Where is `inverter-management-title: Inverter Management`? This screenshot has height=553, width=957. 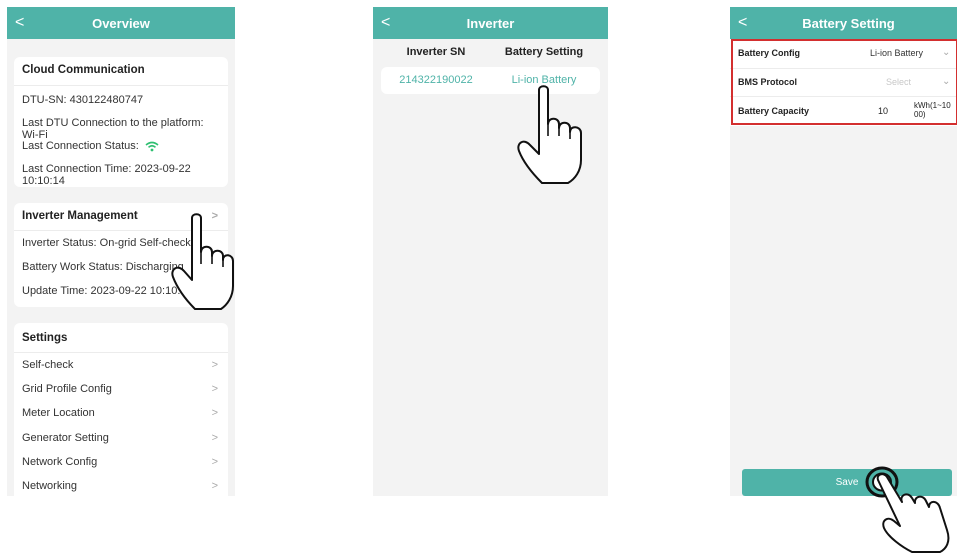
inverter-management-title: Inverter Management is located at coordinates (80, 216).